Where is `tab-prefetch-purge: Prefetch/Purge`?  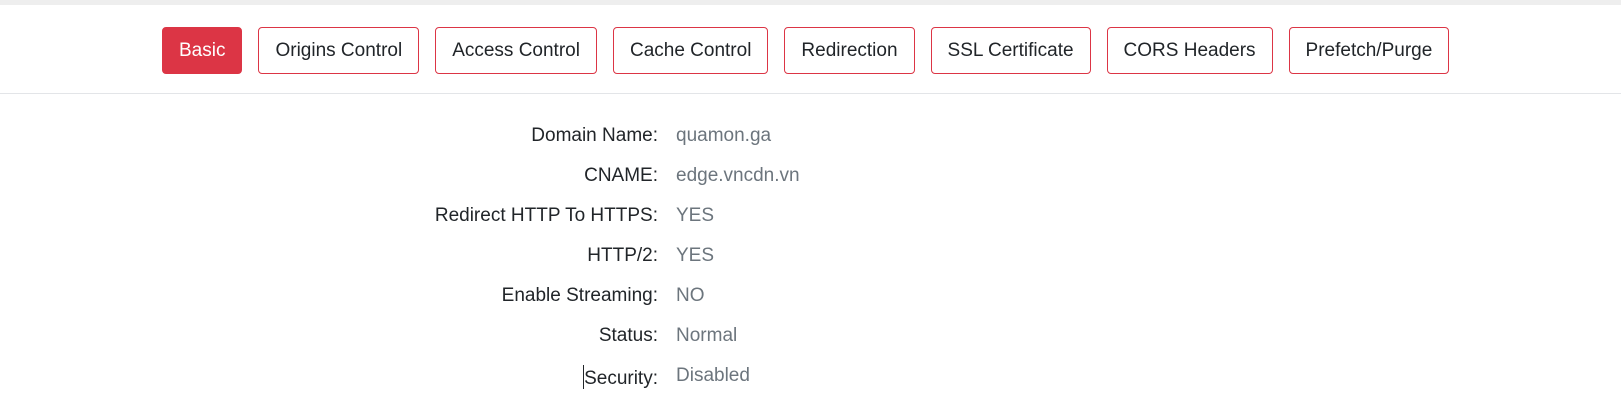 tab-prefetch-purge: Prefetch/Purge is located at coordinates (1369, 50).